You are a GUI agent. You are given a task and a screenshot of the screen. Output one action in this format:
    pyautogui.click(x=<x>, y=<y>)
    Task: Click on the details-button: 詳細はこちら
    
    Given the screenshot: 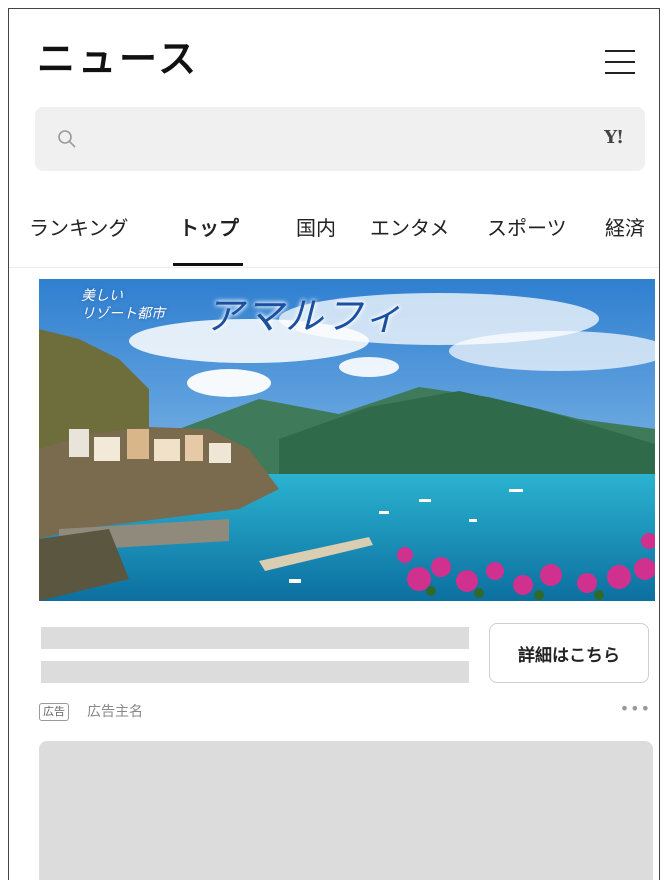 What is the action you would take?
    pyautogui.click(x=569, y=653)
    